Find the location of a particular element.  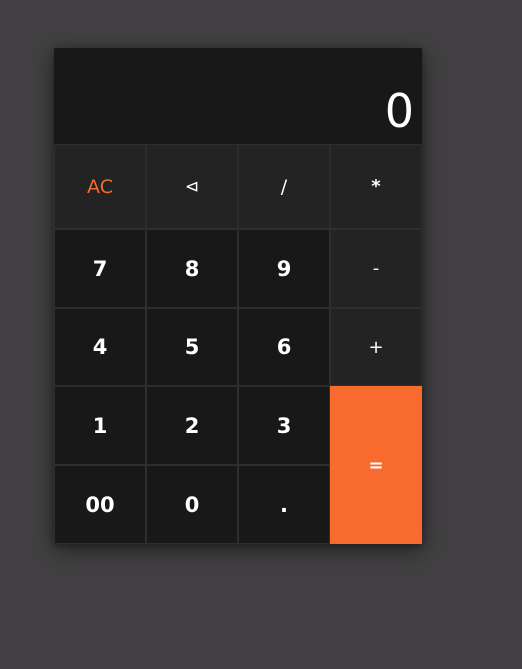

double-zero-button: 00 is located at coordinates (100, 504).